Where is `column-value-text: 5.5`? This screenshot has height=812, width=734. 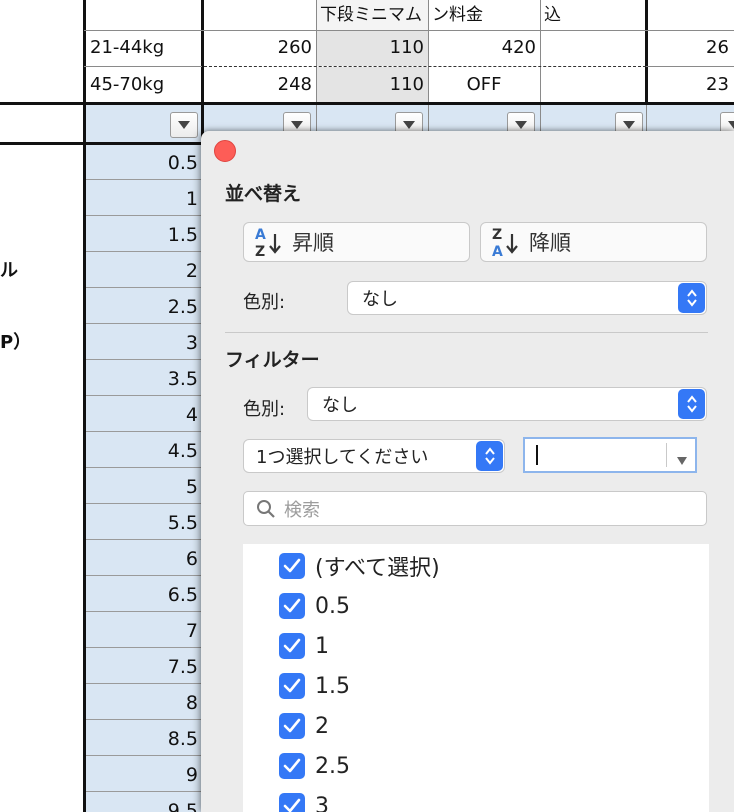 column-value-text: 5.5 is located at coordinates (182, 523).